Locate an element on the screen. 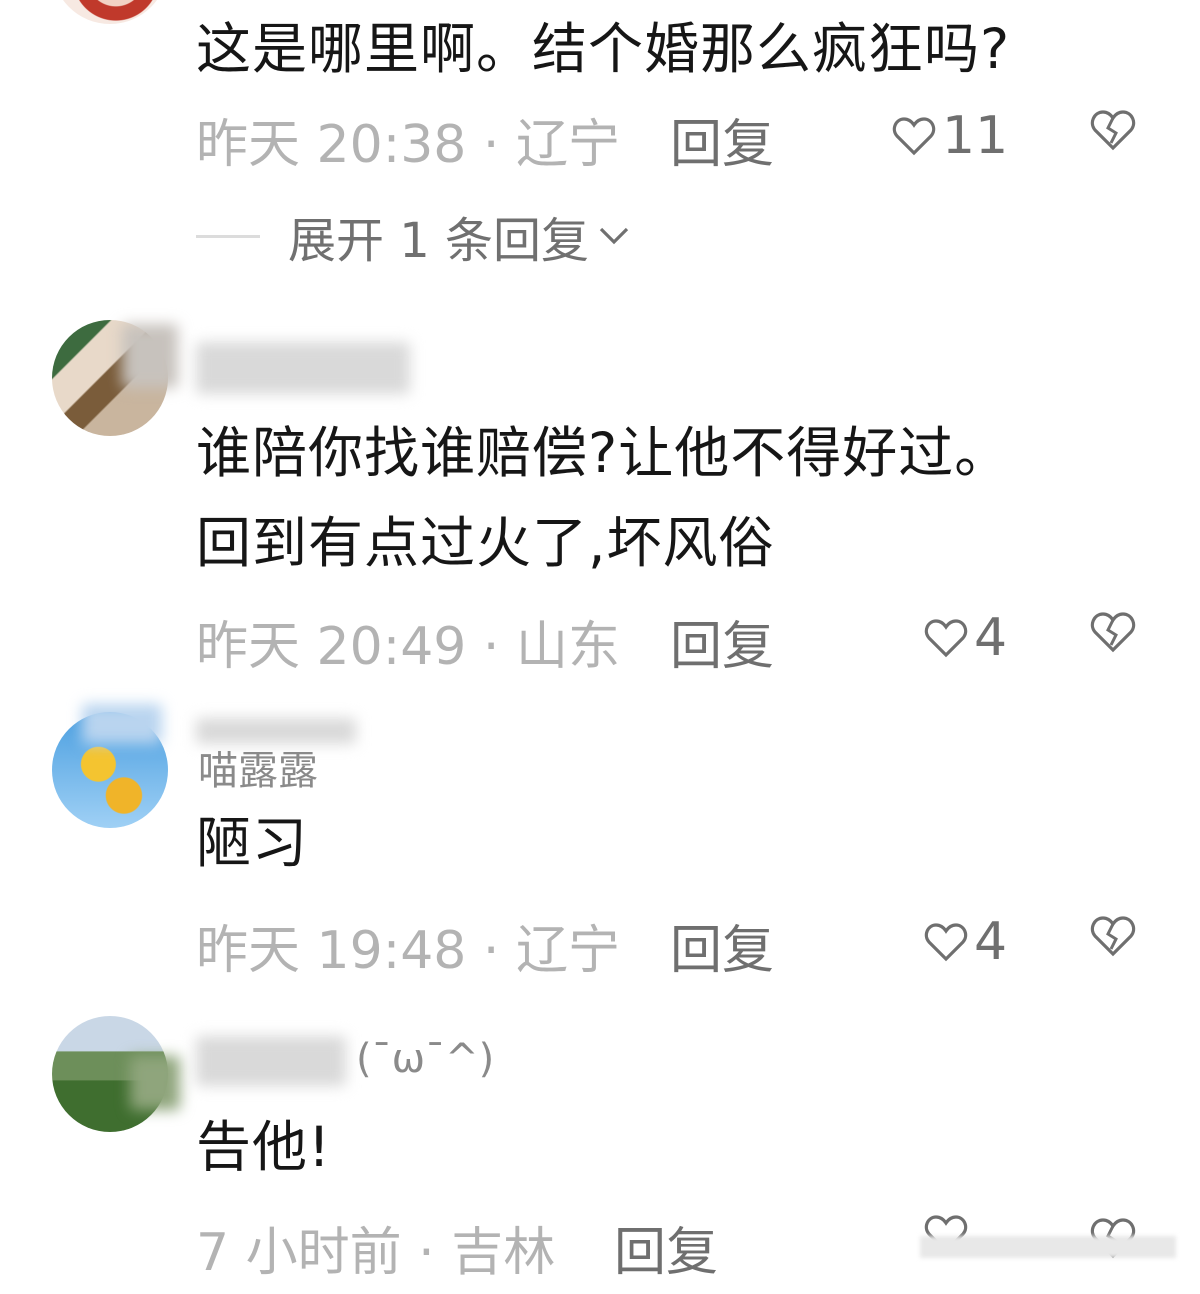  comment-meta: 昨天 20:49 · 山东 回复 4 is located at coordinates (676, 640).